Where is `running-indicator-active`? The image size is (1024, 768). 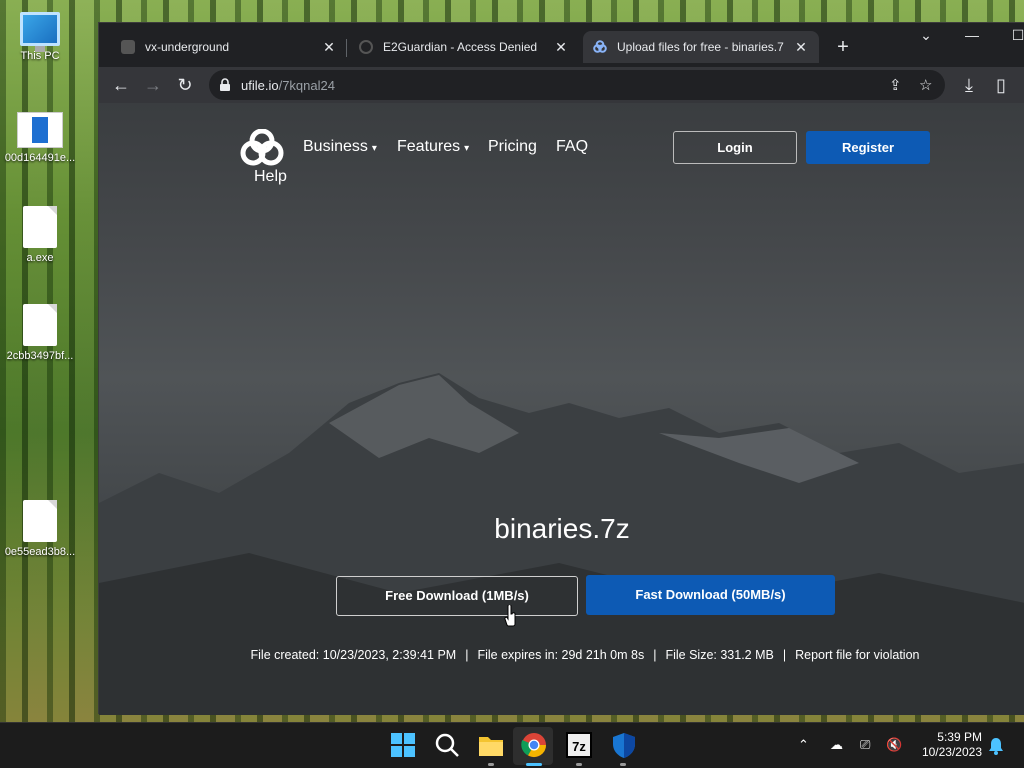 running-indicator-active is located at coordinates (534, 764).